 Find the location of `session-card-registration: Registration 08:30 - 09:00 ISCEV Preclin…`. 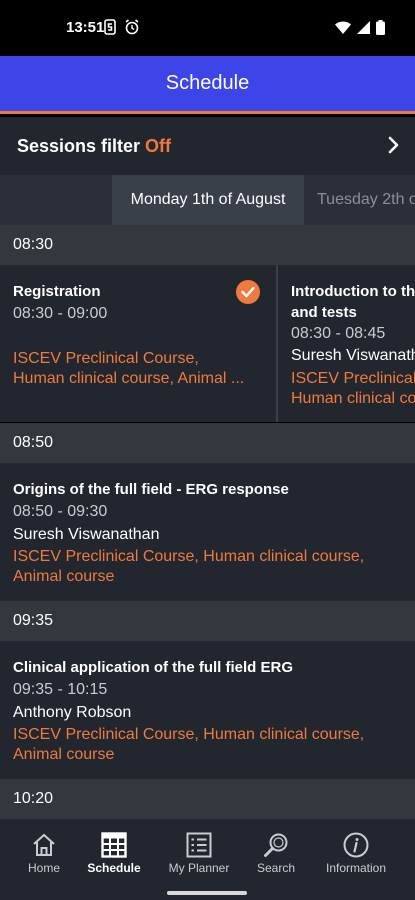

session-card-registration: Registration 08:30 - 09:00 ISCEV Preclin… is located at coordinates (138, 343).